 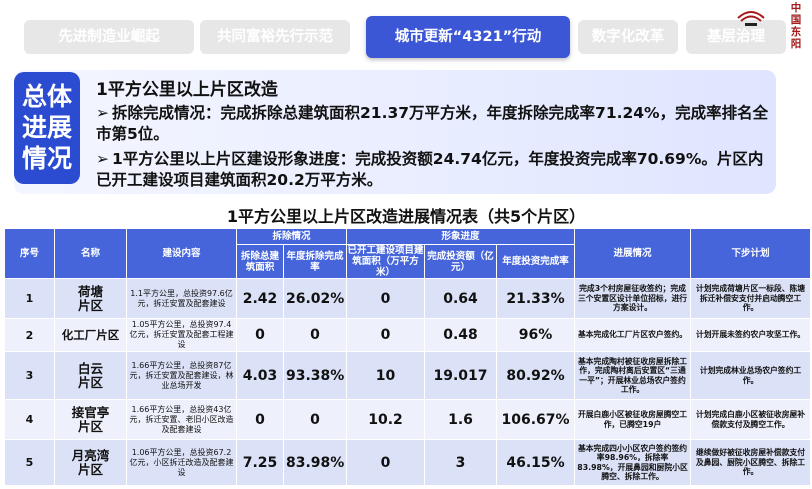 What do you see at coordinates (461, 298) in the screenshot?
I see `cell-investment: 0.64` at bounding box center [461, 298].